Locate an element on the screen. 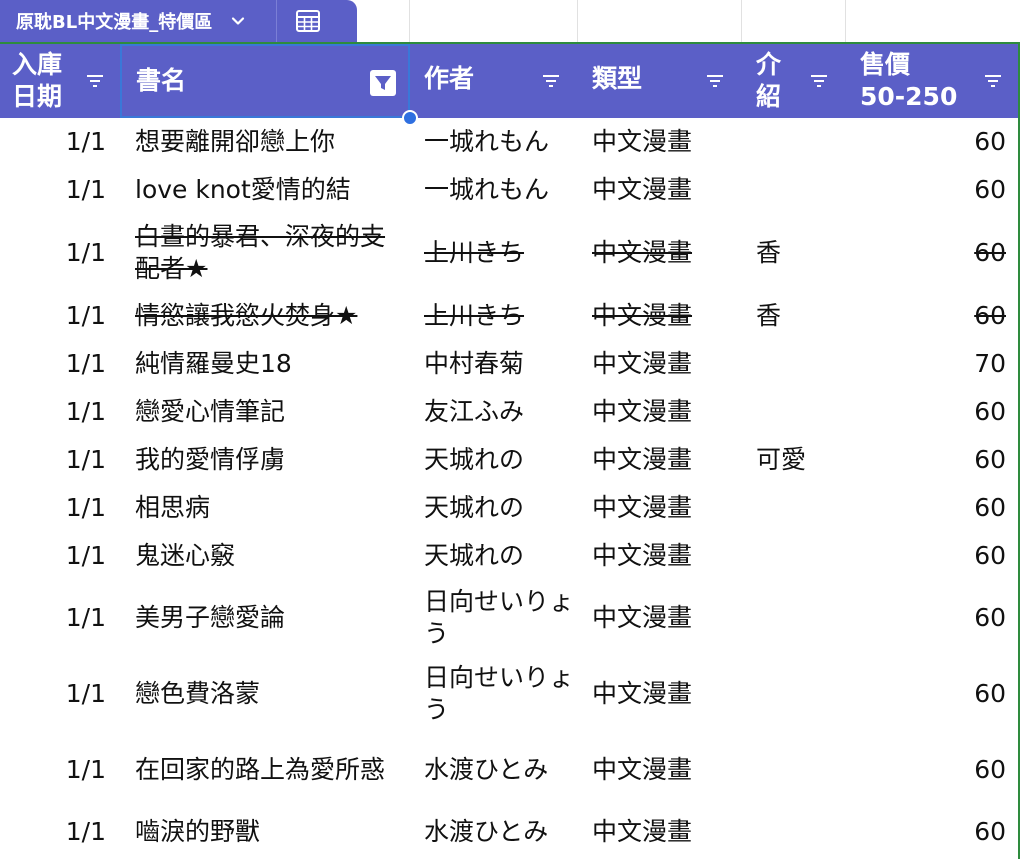 This screenshot has width=1024, height=859. table-row: 1/1 在回家的路上為愛所惑 水渡ひとみ 中文漫畫 60 is located at coordinates (509, 770).